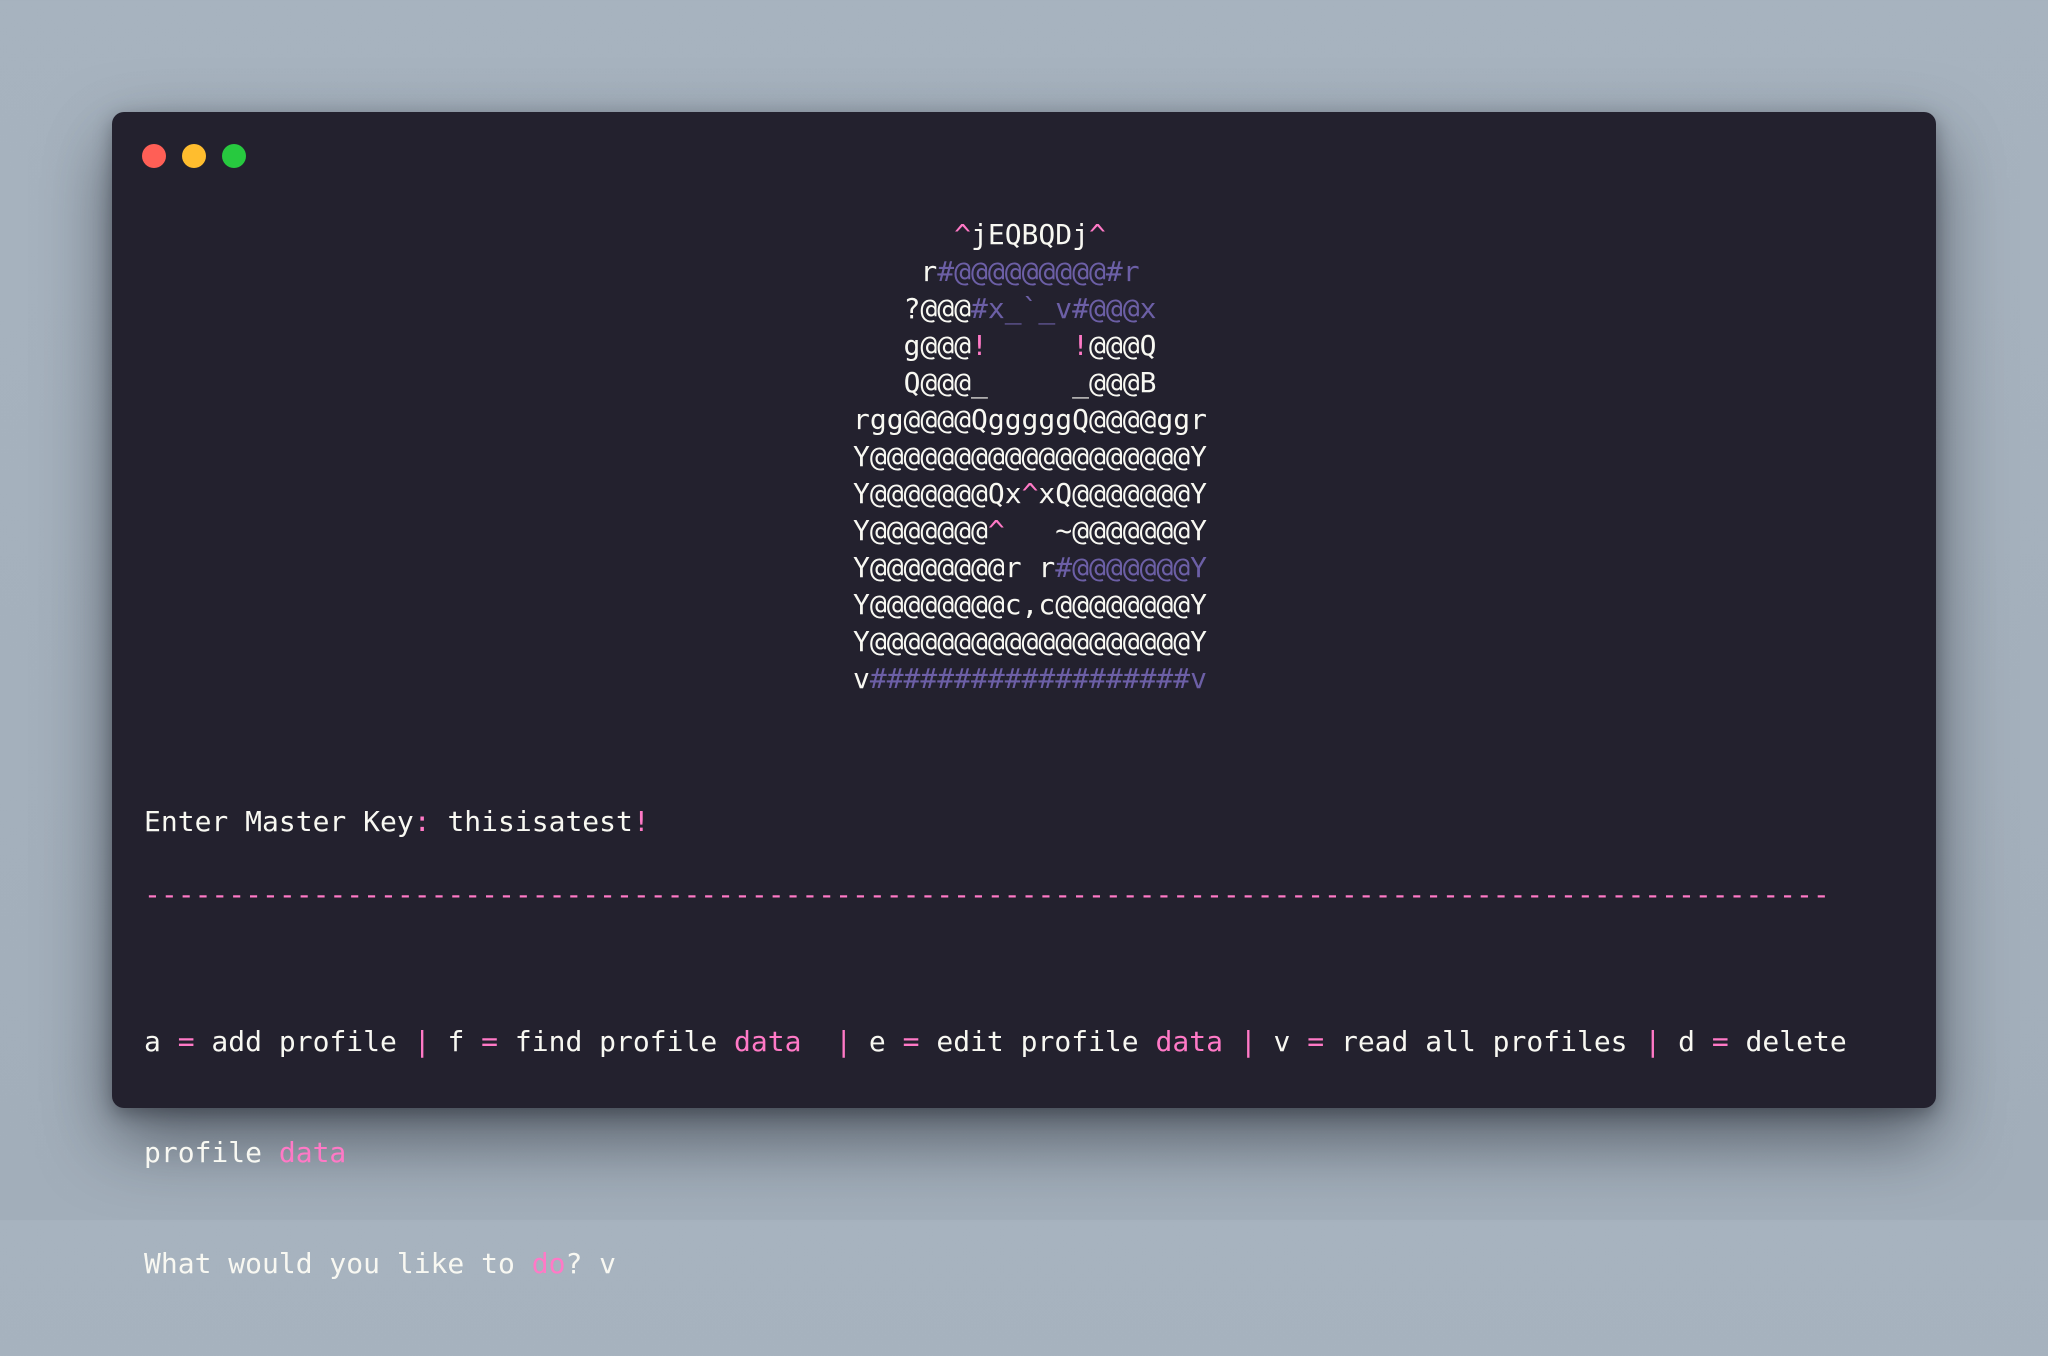 This screenshot has height=1356, width=2048. I want to click on ascii-art-line: rgg@@@@QgggggQ@@@@ggr, so click(1024, 419).